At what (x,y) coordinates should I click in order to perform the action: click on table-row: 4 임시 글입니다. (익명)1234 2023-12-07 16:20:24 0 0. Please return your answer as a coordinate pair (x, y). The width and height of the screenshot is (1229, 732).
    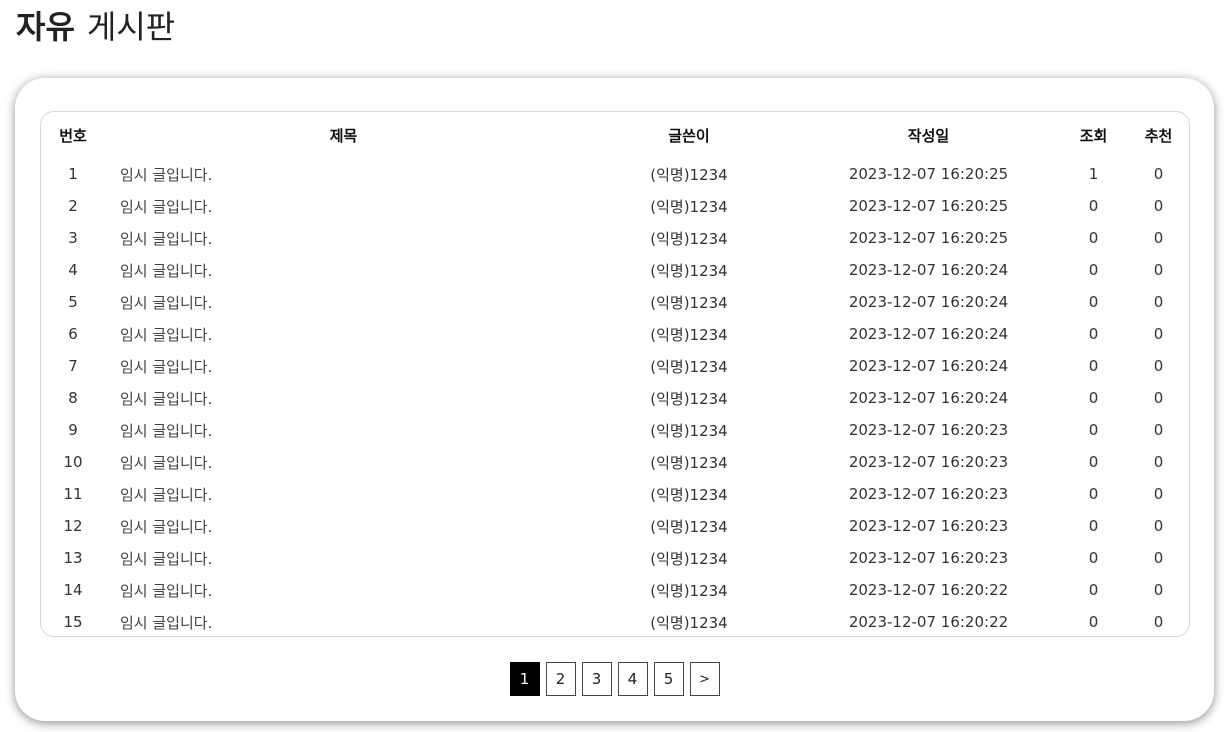
    Looking at the image, I should click on (615, 270).